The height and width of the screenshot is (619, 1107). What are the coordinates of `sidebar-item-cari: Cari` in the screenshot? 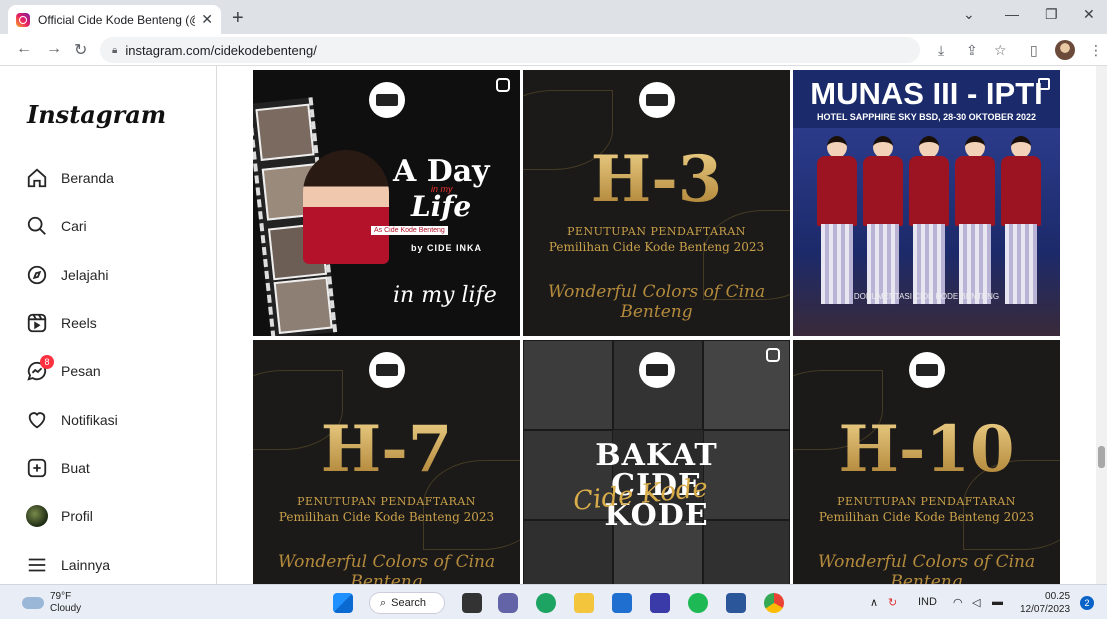 It's located at (55, 226).